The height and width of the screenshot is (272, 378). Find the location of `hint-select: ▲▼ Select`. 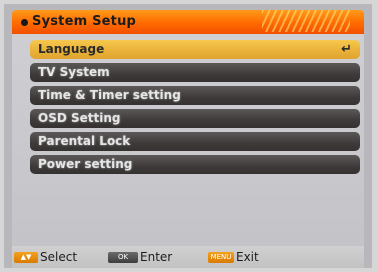

hint-select: ▲▼ Select is located at coordinates (45, 257).